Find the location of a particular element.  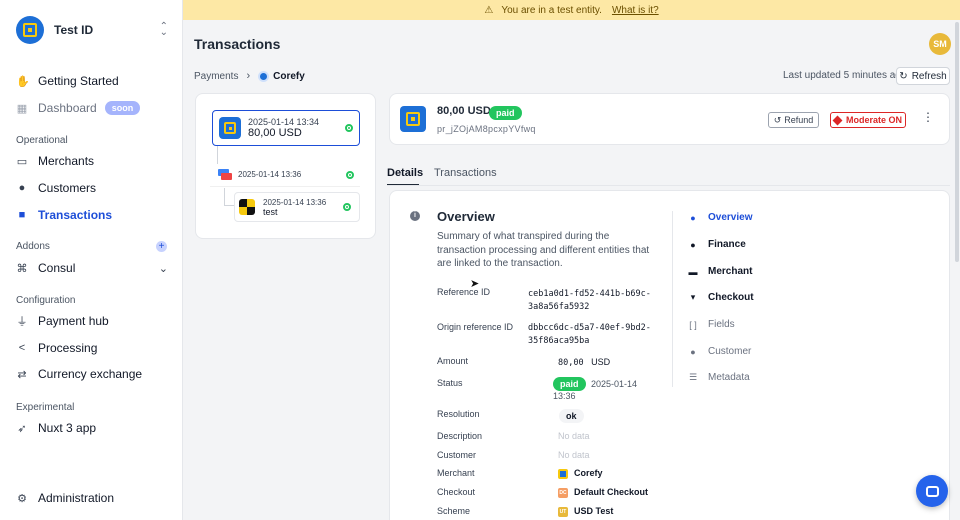

section-nav-label: Customer is located at coordinates (730, 351).